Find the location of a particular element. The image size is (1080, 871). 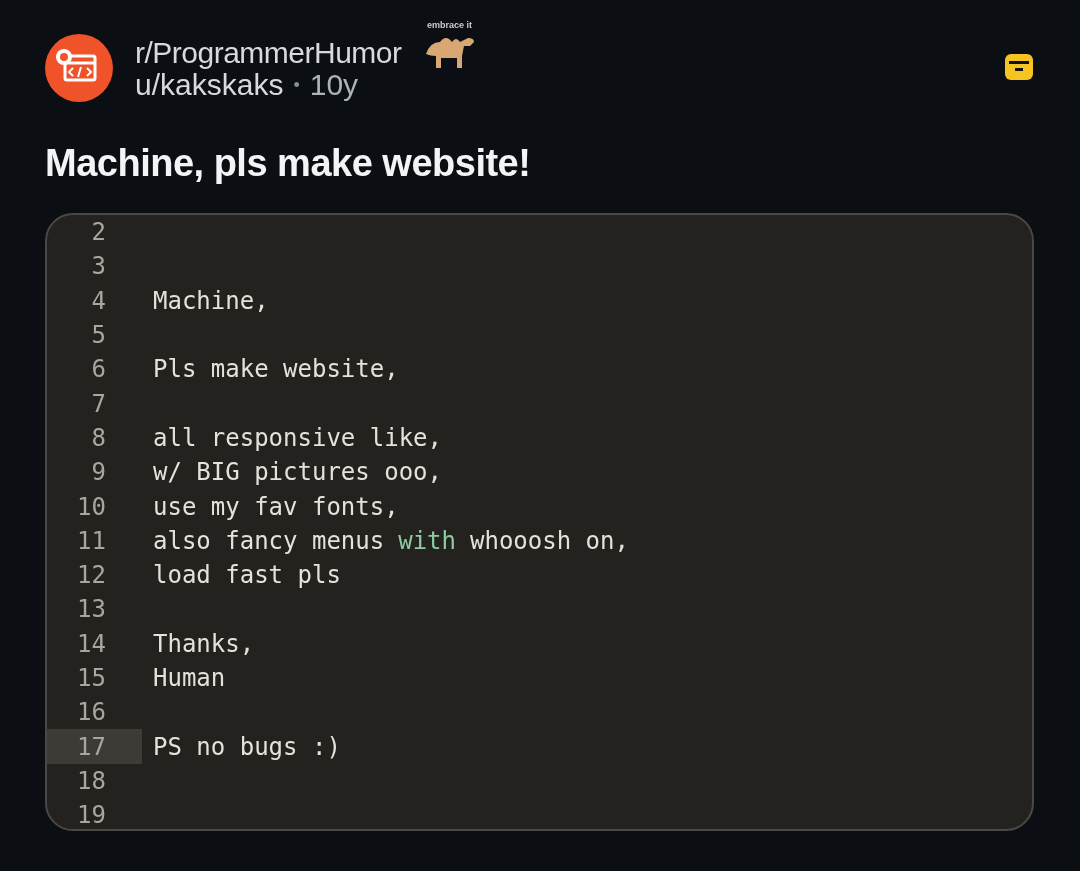

code-line: load fast pls is located at coordinates (247, 575).